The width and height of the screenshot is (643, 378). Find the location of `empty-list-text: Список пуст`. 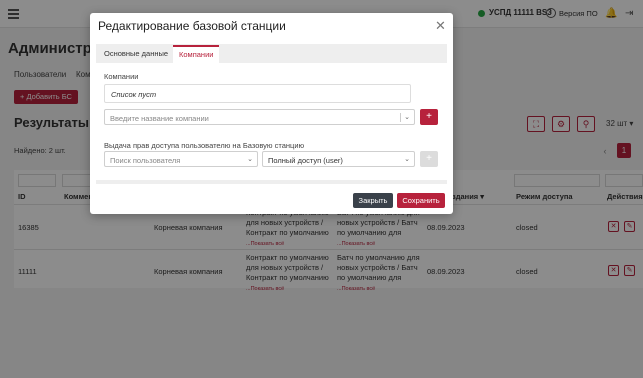

empty-list-text: Список пуст is located at coordinates (134, 94).